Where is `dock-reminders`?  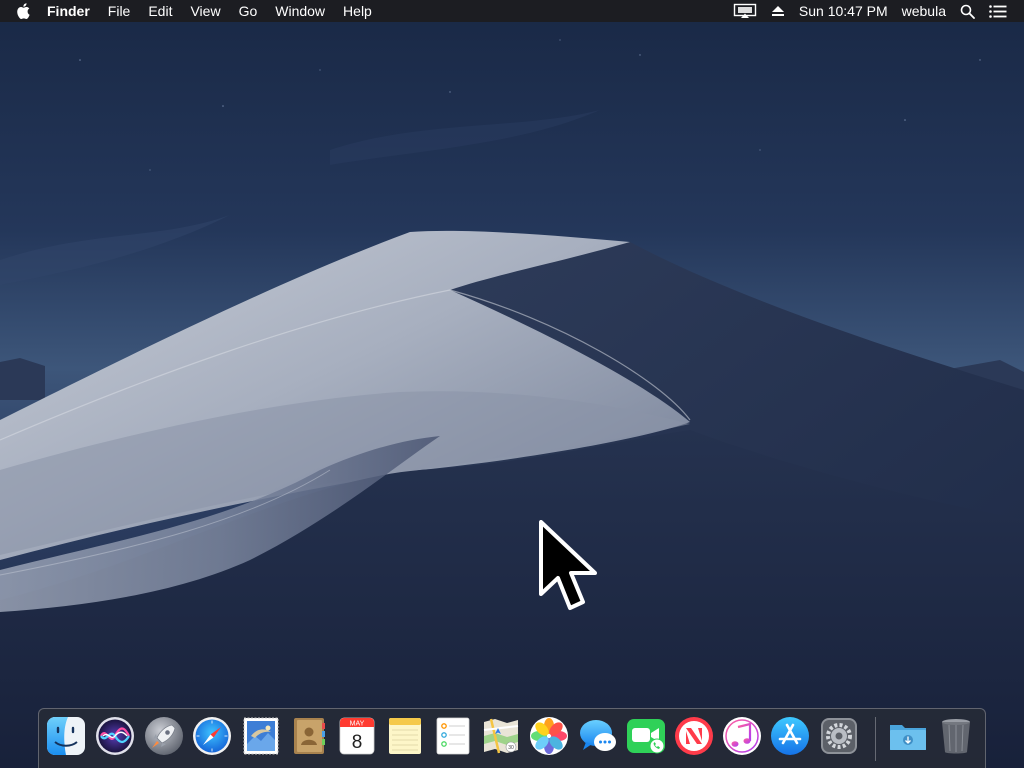
dock-reminders is located at coordinates (453, 736).